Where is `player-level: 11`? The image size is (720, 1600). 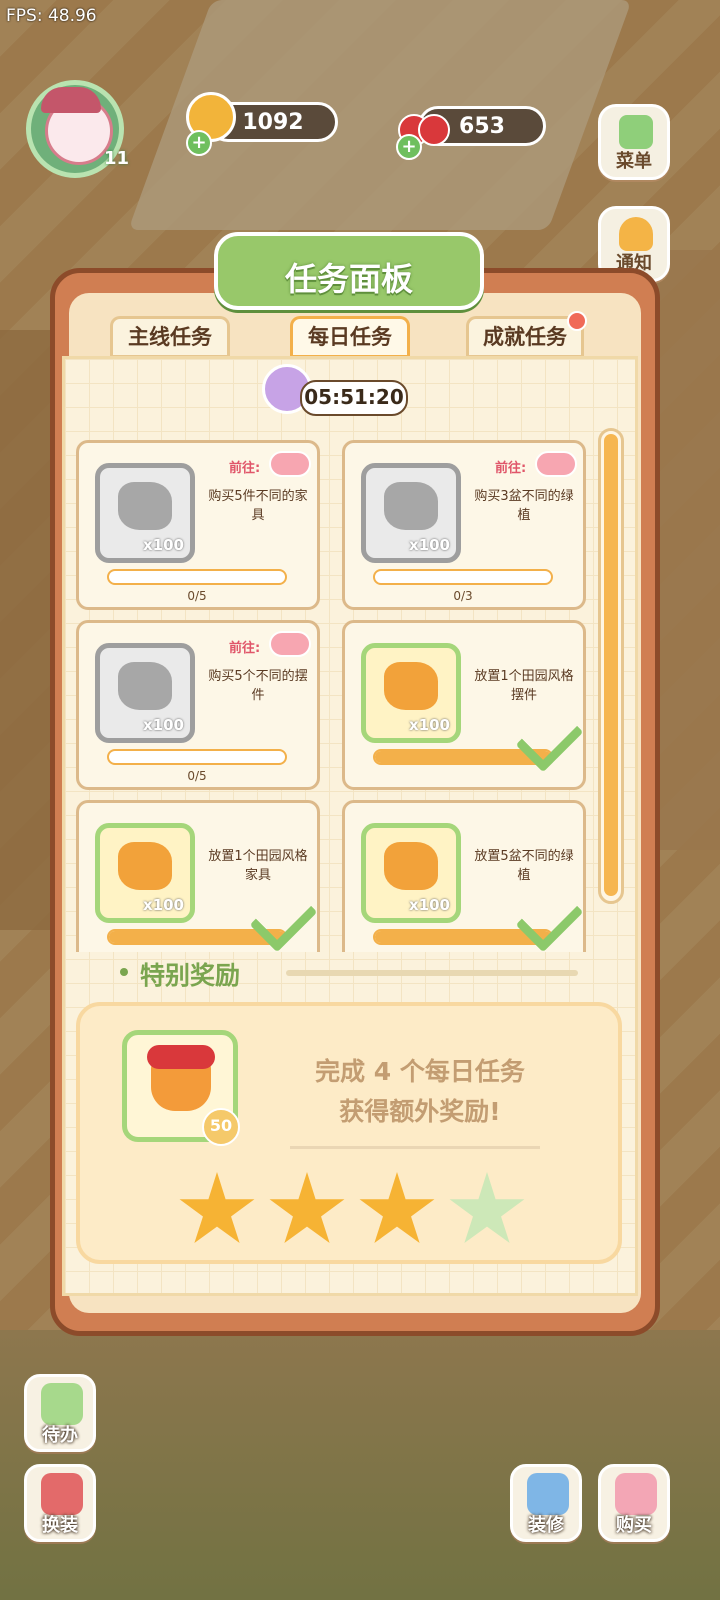
player-level: 11 is located at coordinates (117, 158).